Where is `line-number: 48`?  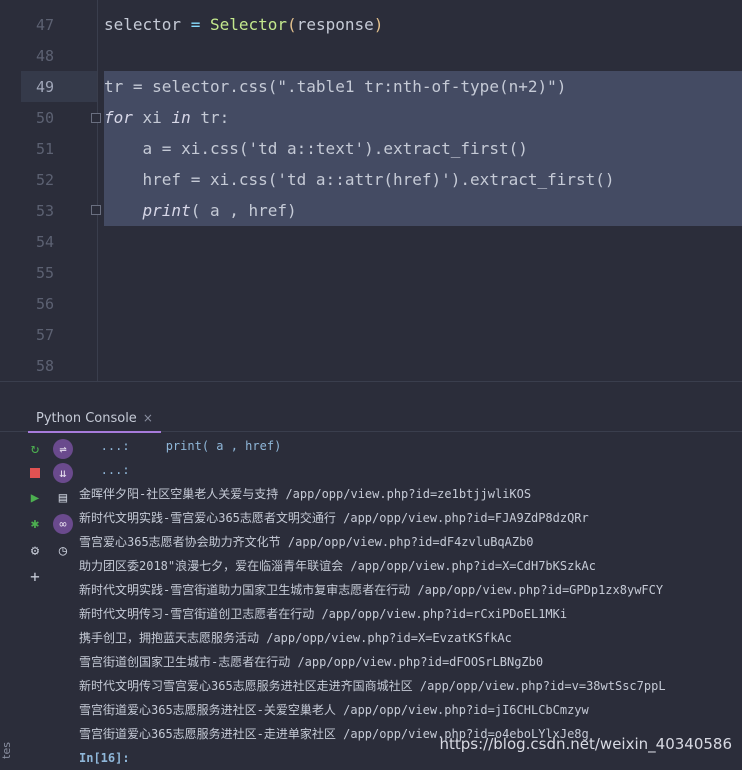
line-number: 48 is located at coordinates (44, 56).